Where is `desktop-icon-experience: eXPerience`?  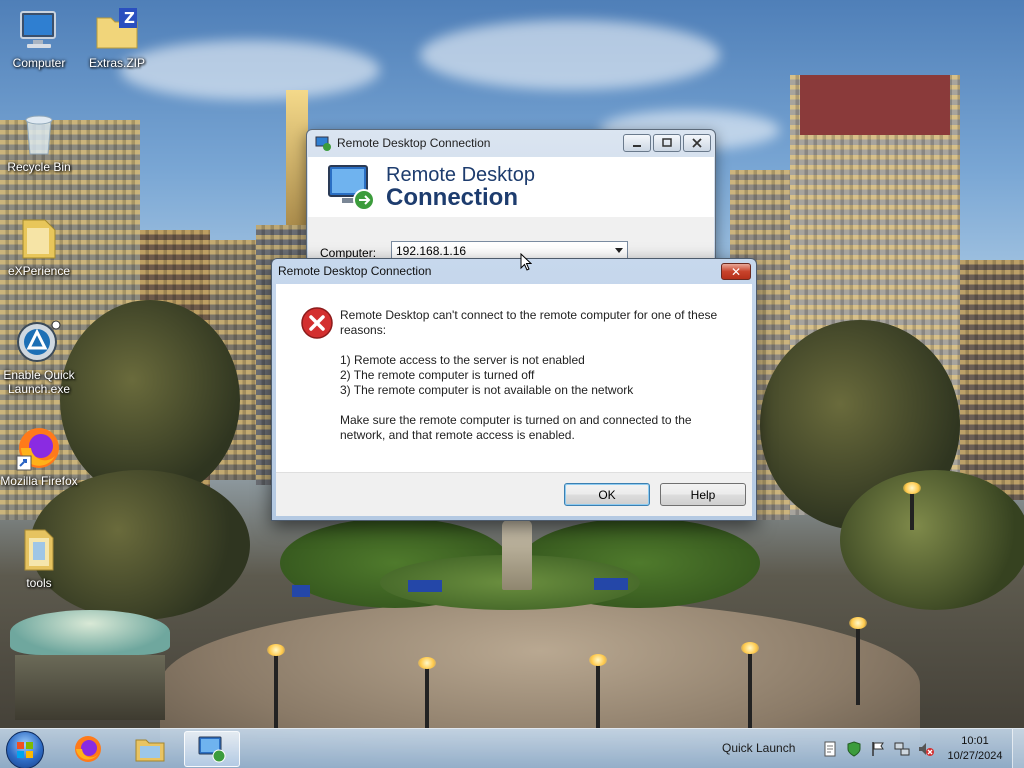 desktop-icon-experience: eXPerience is located at coordinates (39, 246).